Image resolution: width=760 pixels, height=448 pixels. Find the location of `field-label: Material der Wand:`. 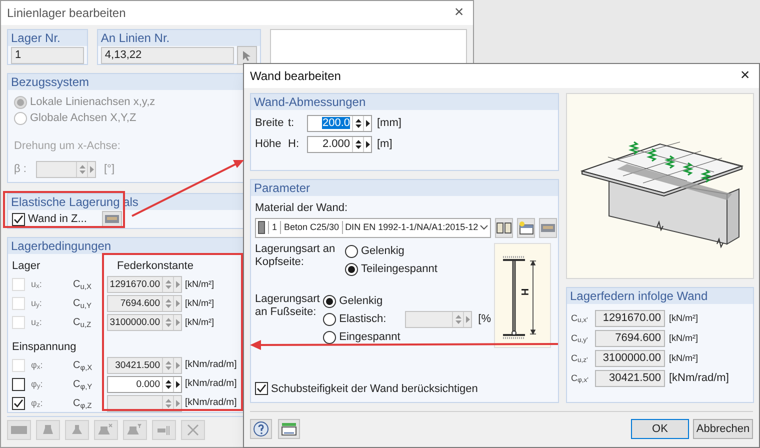

field-label: Material der Wand: is located at coordinates (302, 208).